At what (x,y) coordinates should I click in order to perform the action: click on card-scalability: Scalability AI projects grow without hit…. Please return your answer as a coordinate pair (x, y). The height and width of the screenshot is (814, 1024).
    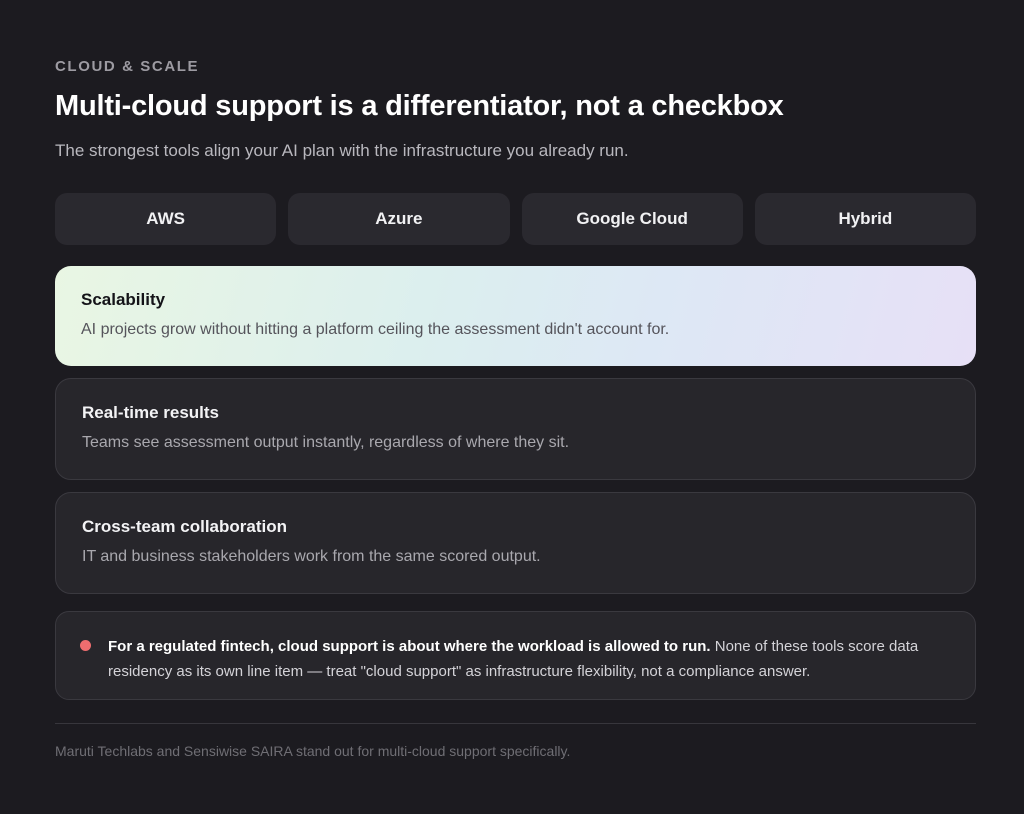
    Looking at the image, I should click on (515, 316).